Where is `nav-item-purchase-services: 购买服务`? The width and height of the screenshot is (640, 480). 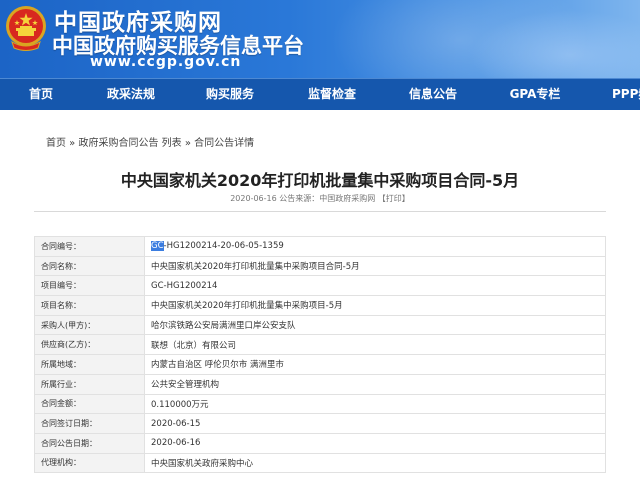 nav-item-purchase-services: 购买服务 is located at coordinates (230, 95).